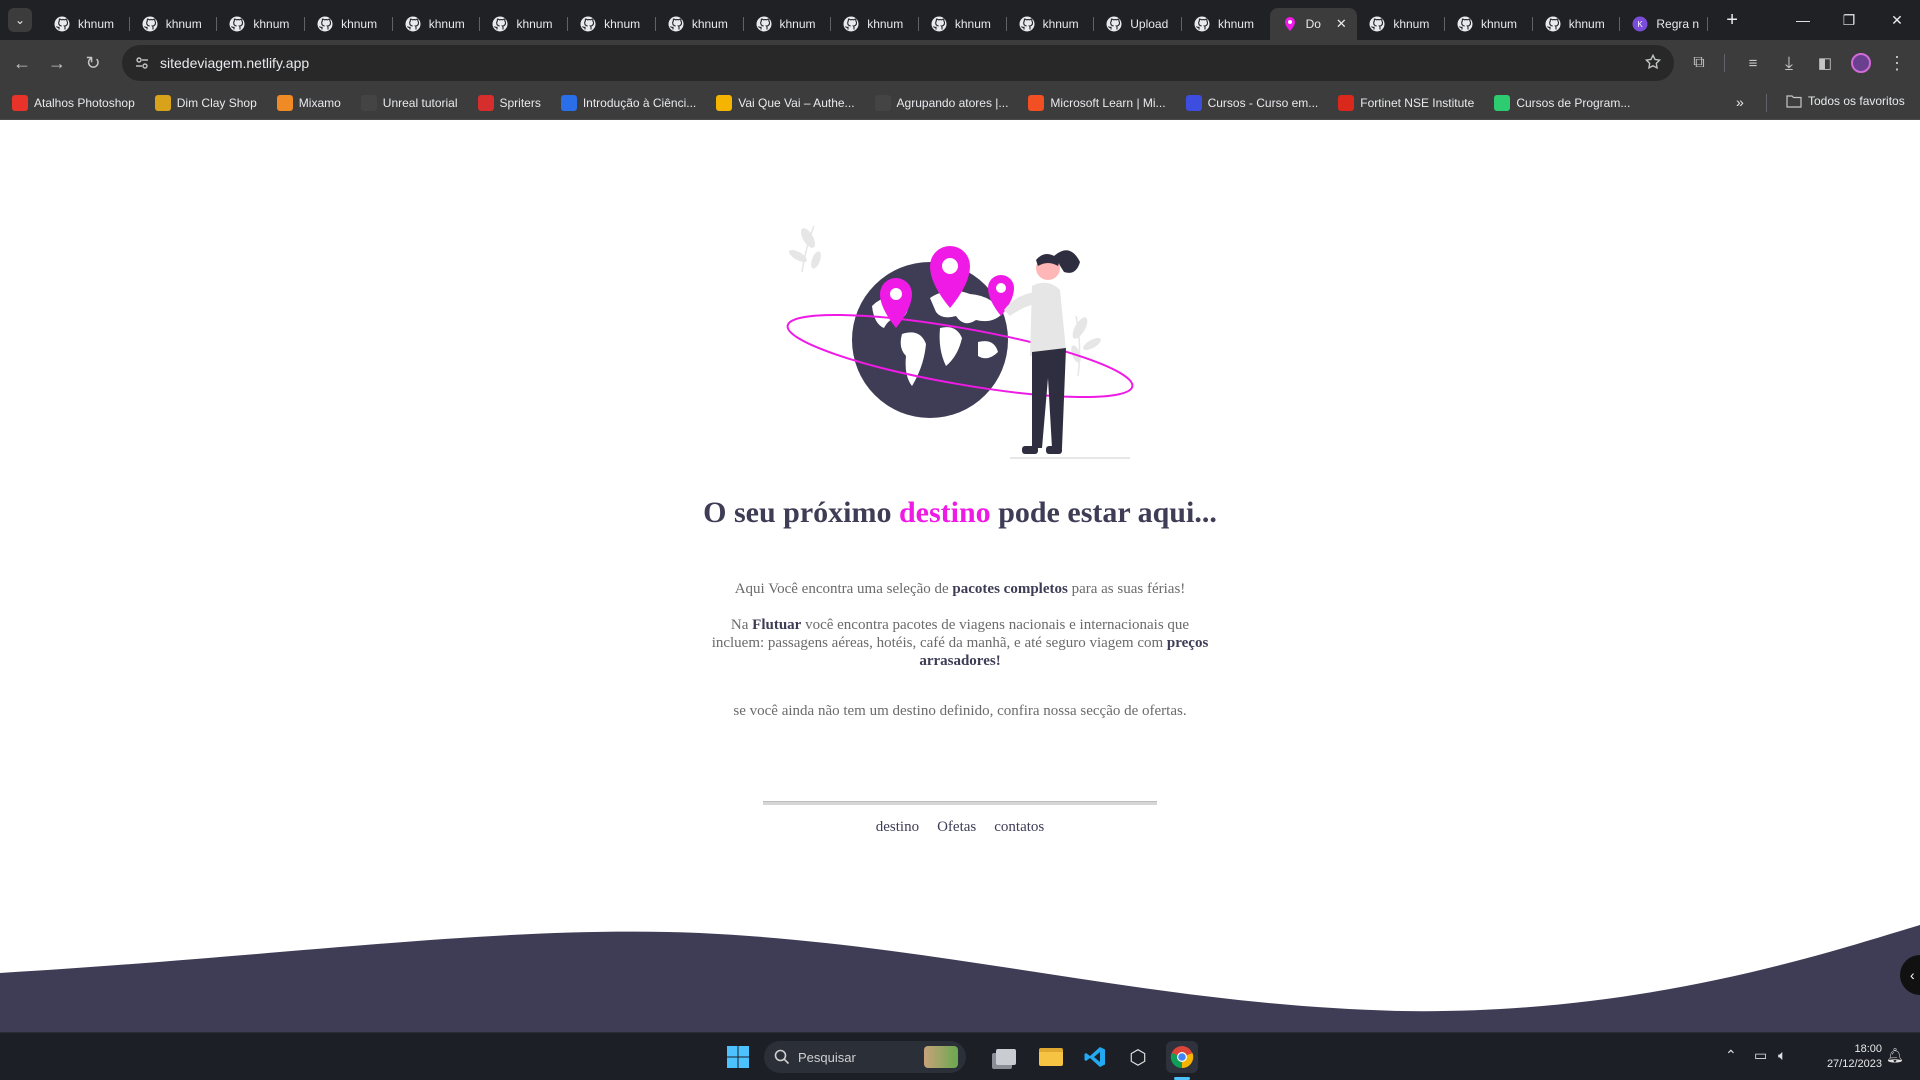  What do you see at coordinates (1126, 589) in the screenshot?
I see `text-span: para as suas férias!` at bounding box center [1126, 589].